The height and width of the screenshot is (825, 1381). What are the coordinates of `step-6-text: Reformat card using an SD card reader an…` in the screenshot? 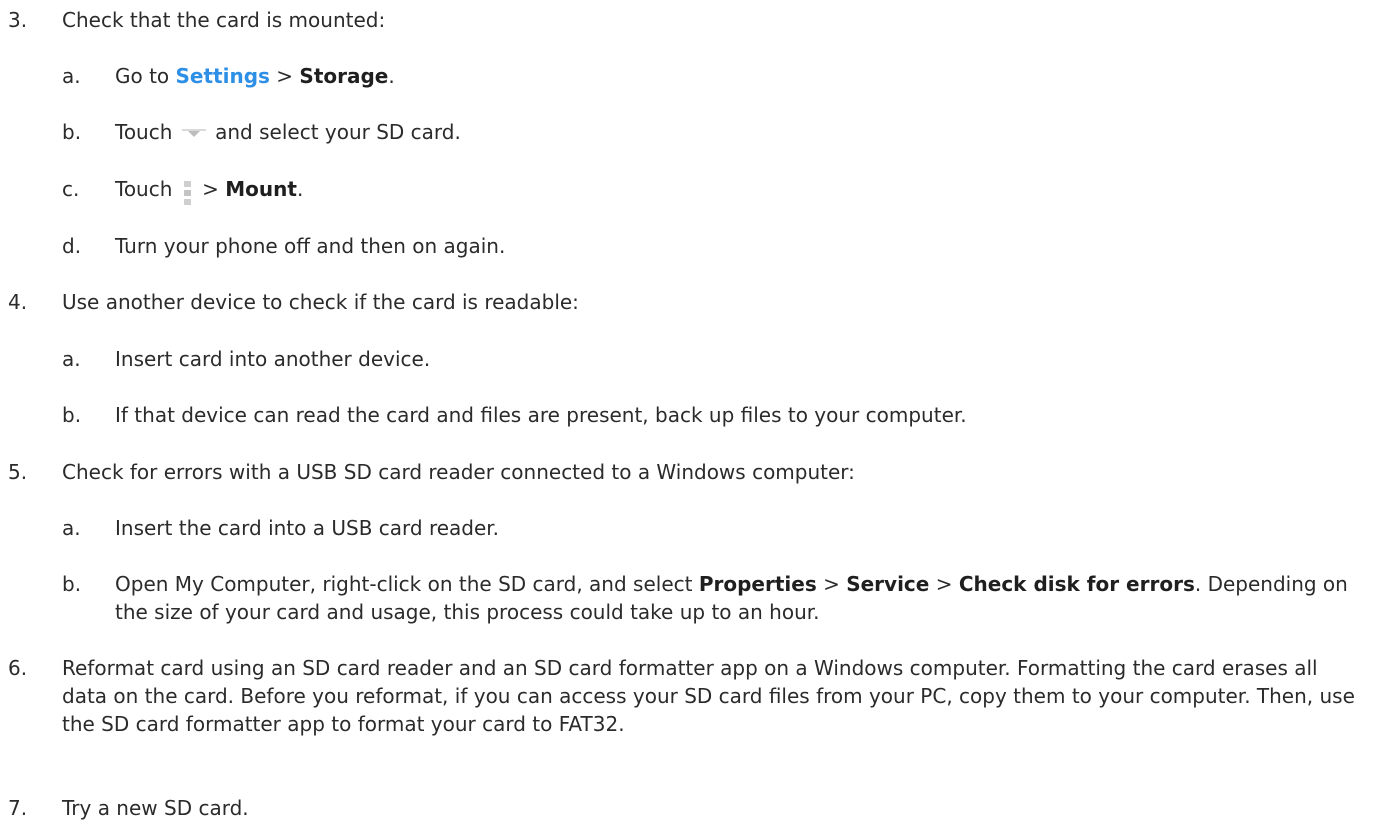 It's located at (708, 696).